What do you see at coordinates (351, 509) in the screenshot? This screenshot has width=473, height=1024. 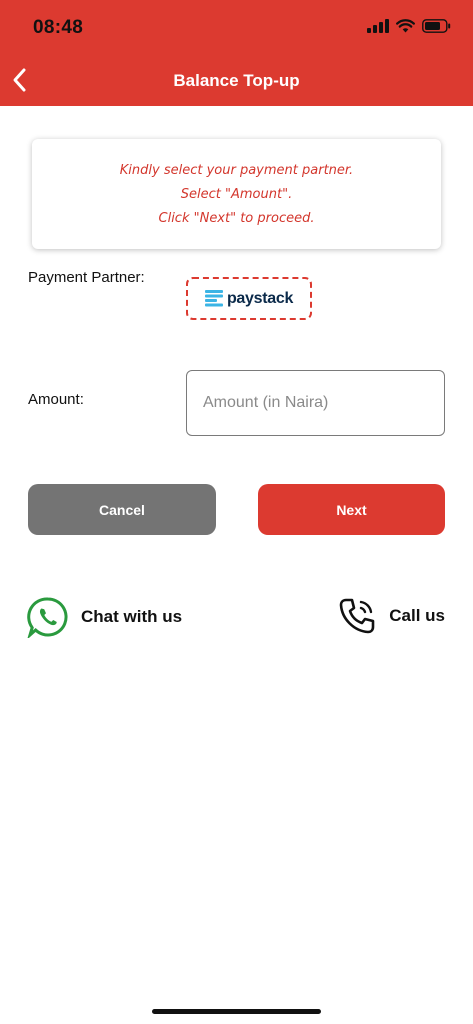 I see `next-button: Next` at bounding box center [351, 509].